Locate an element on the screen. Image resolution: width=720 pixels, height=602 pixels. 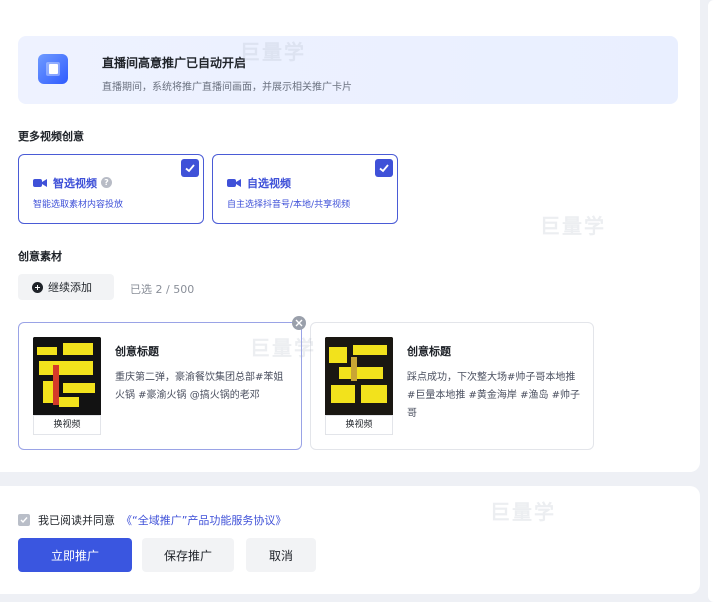
material-text: 重庆第二弹，豪渝餐饮集团总部#苯姐火锅 #豪渝火锅 @搞火锅的老邓 is located at coordinates (199, 386).